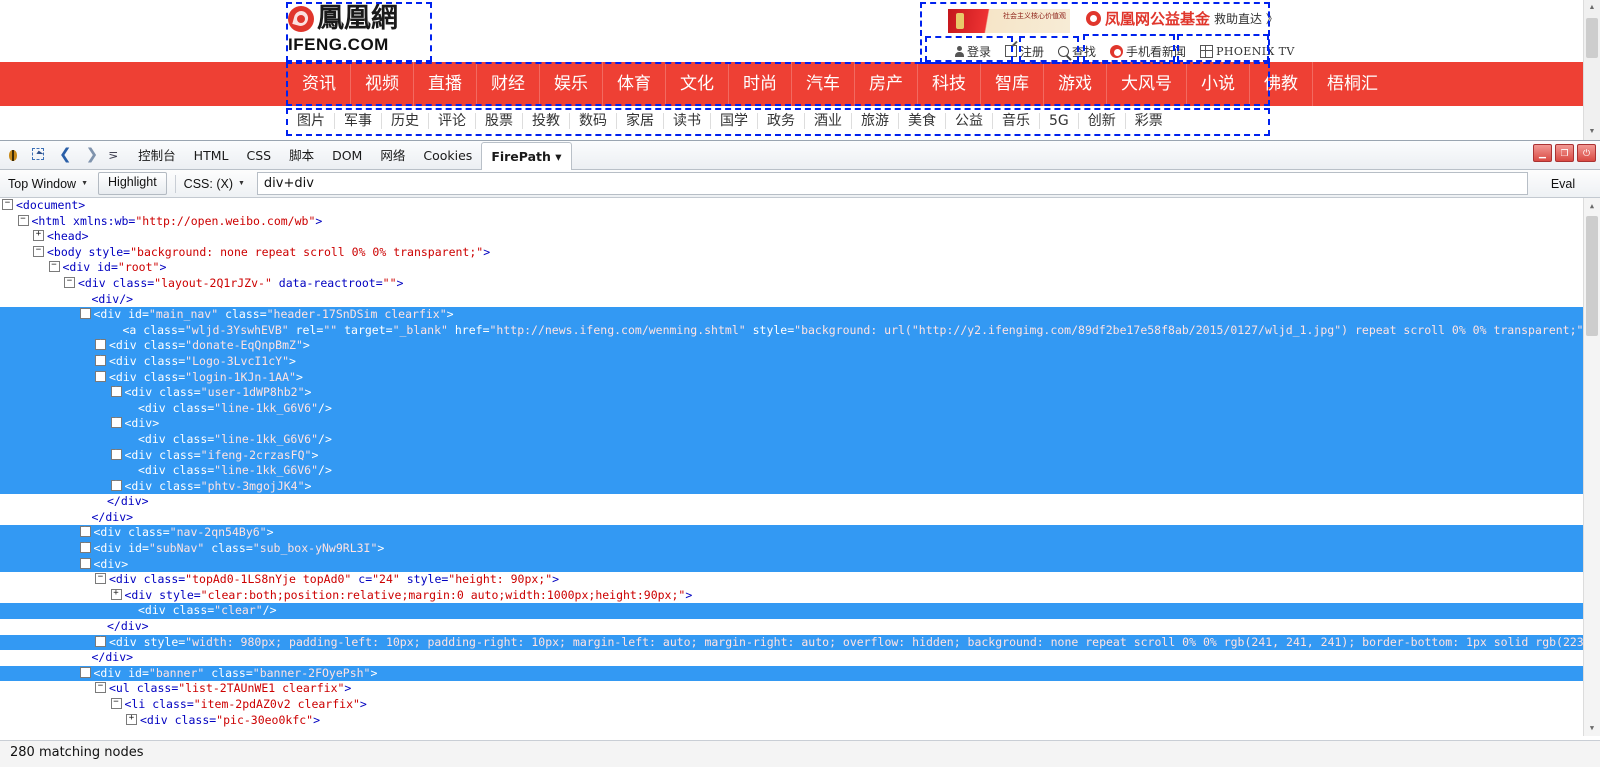  What do you see at coordinates (404, 121) in the screenshot?
I see `sub-nav-item-2: 历史` at bounding box center [404, 121].